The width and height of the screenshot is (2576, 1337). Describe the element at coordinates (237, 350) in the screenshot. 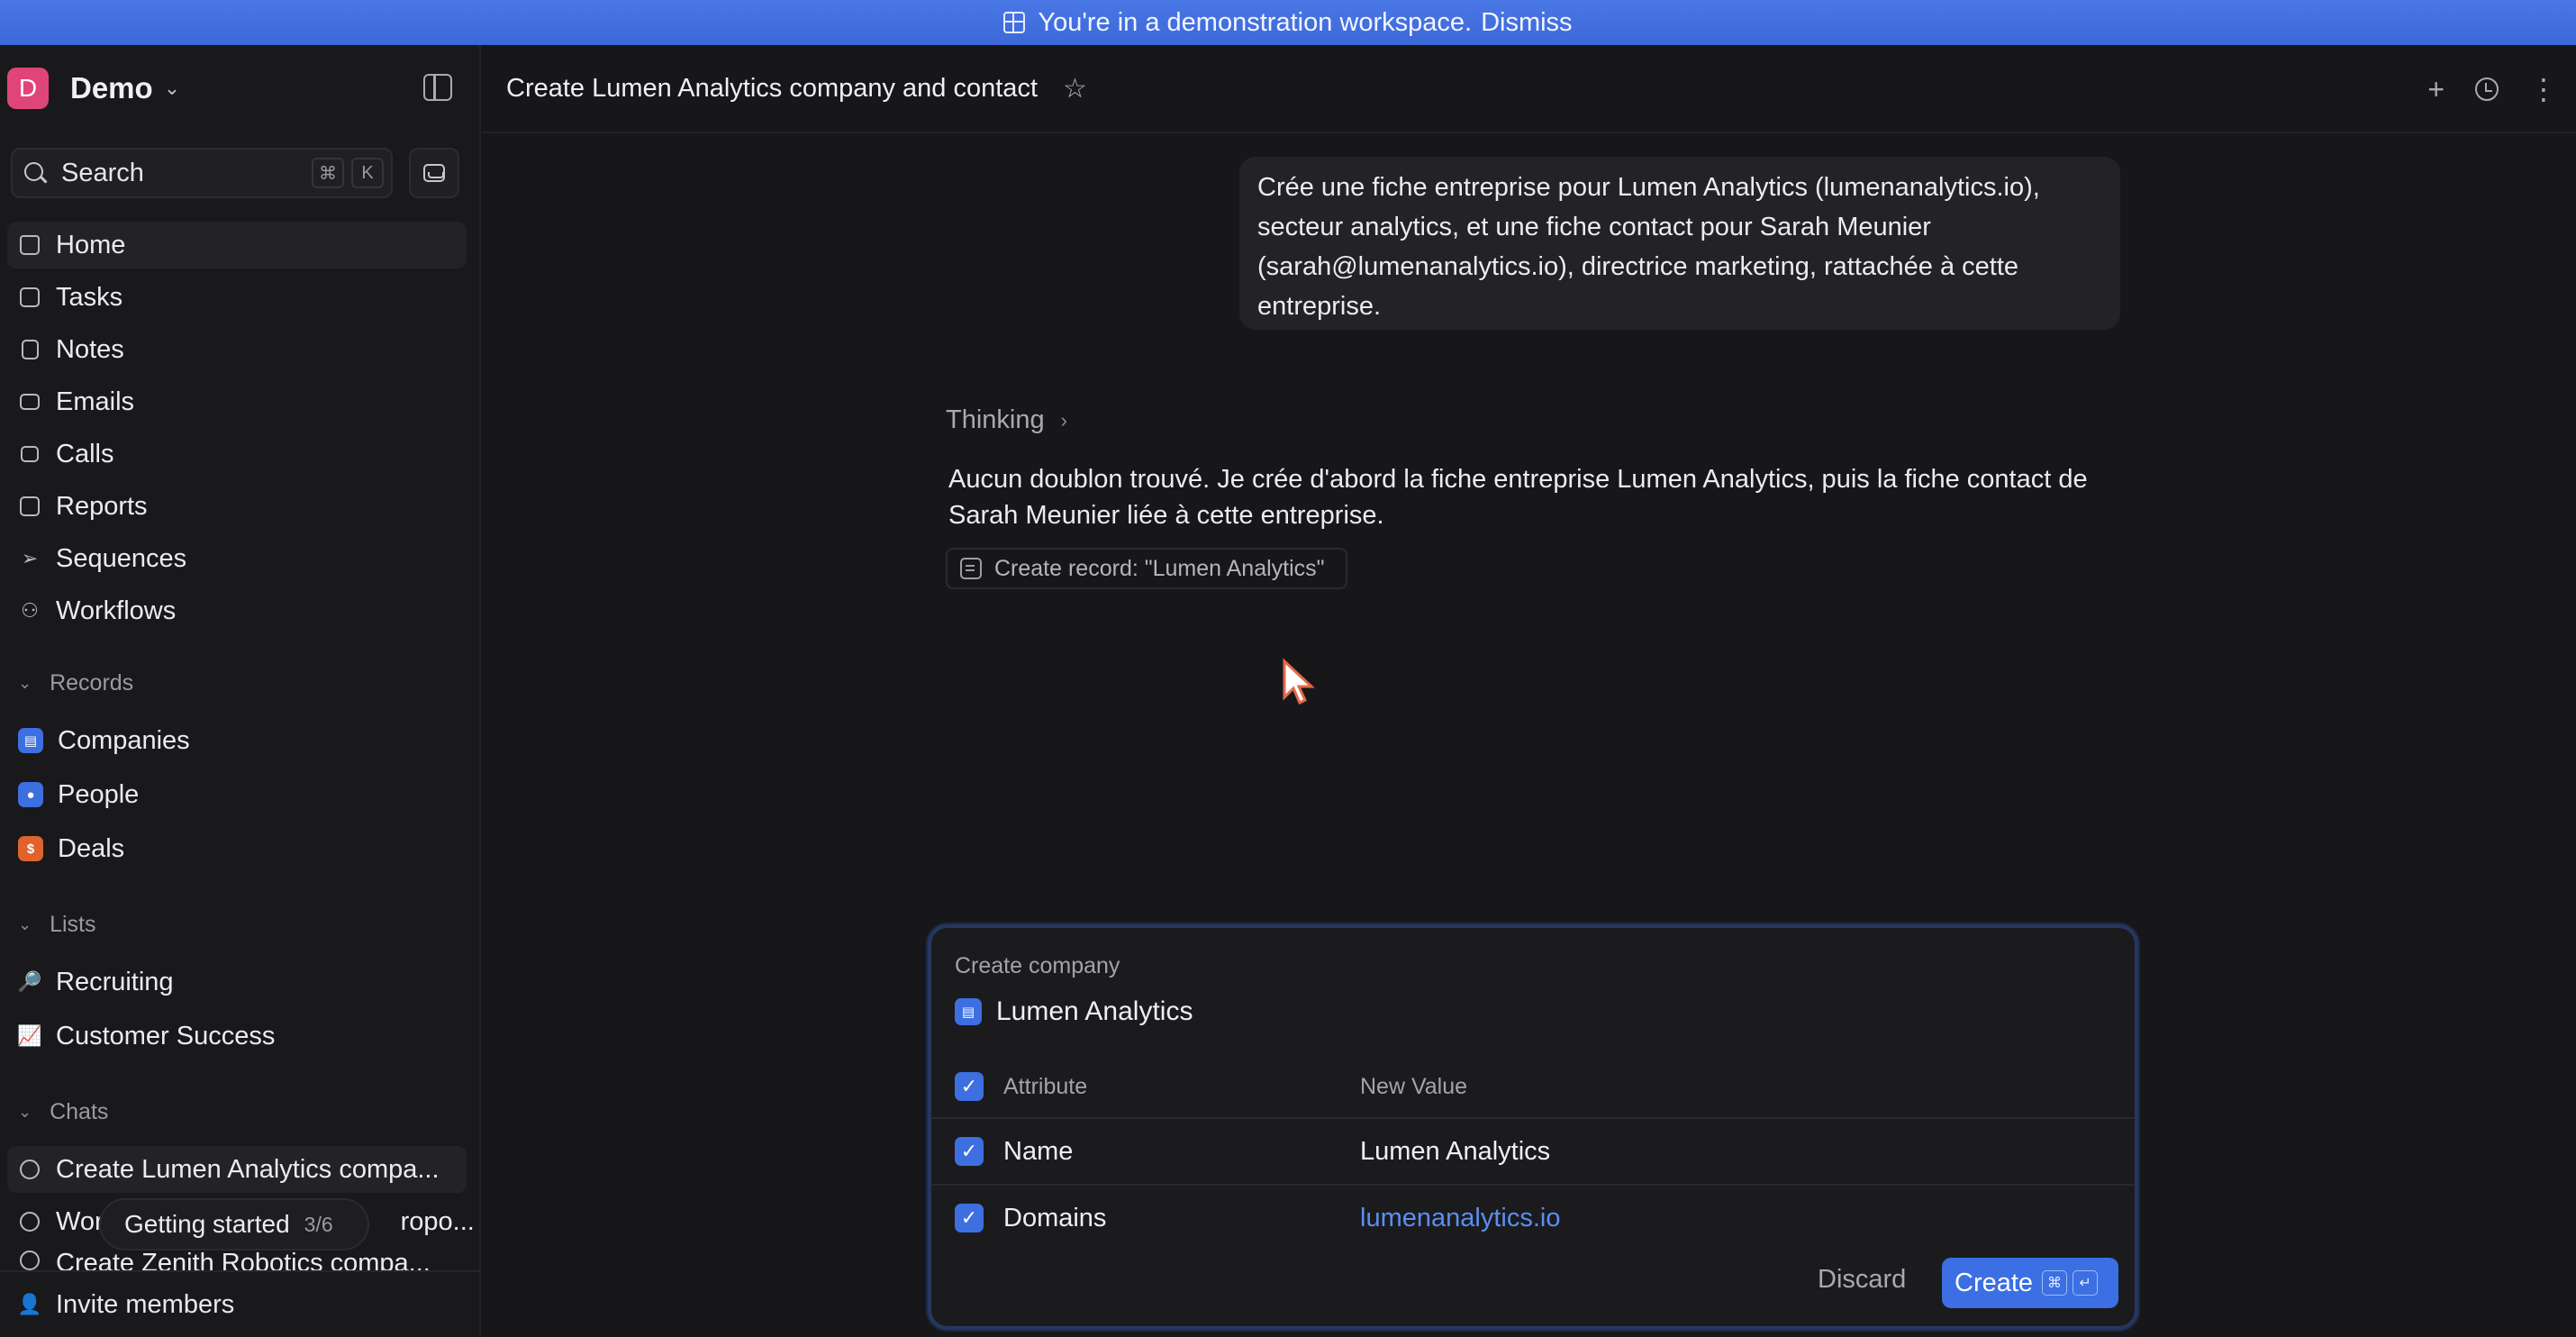

I see `sidebar-item-notes: Notes` at that location.